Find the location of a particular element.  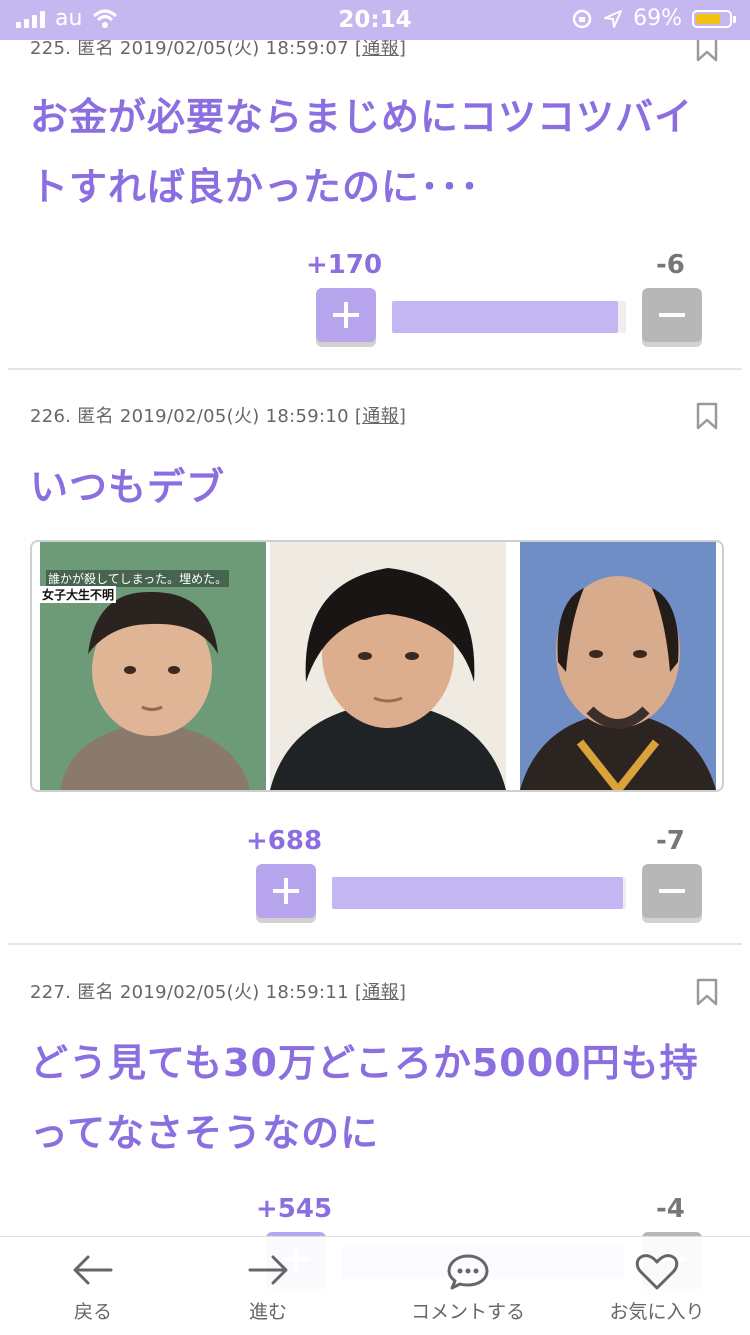

bottom-tab-bar: 戻る 進む コメントする お気に入り is located at coordinates (375, 1285).